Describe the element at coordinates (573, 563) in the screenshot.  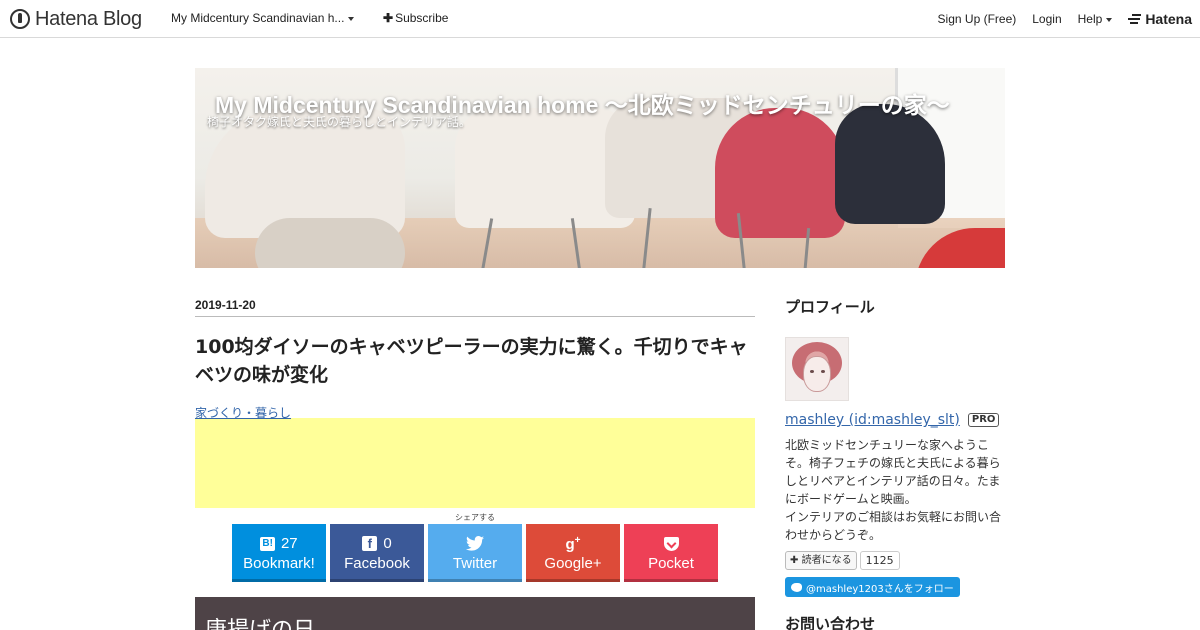
I see `share-button-label: Google+` at that location.